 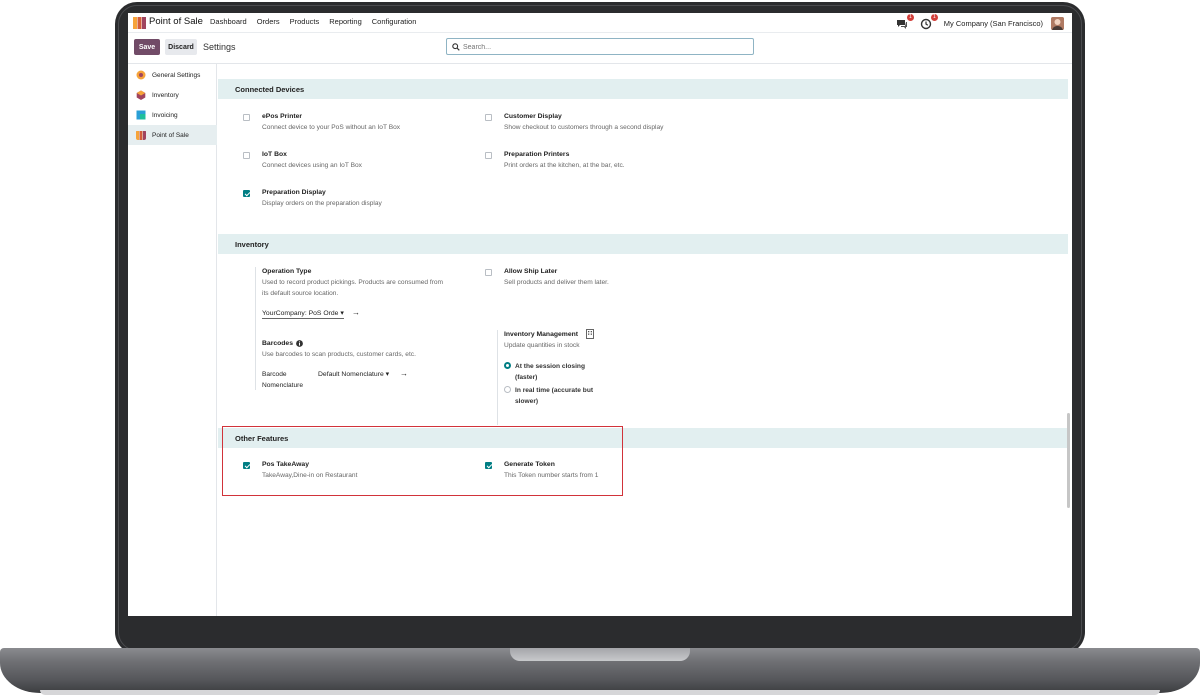 What do you see at coordinates (228, 21) in the screenshot?
I see `menu-dashboard: Dashboard` at bounding box center [228, 21].